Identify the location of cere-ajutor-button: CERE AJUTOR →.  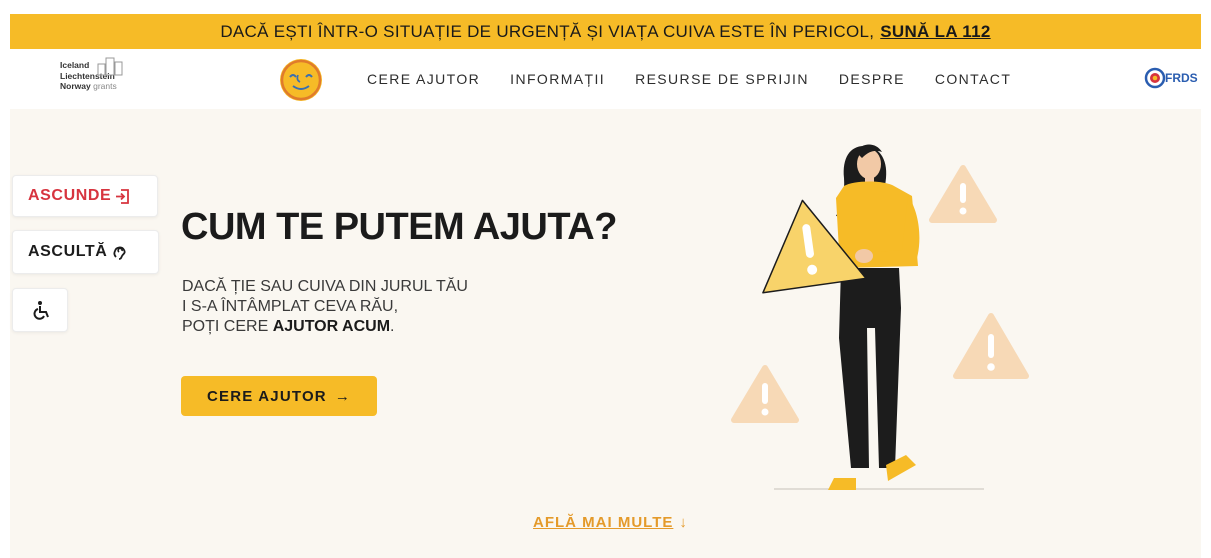
(279, 396).